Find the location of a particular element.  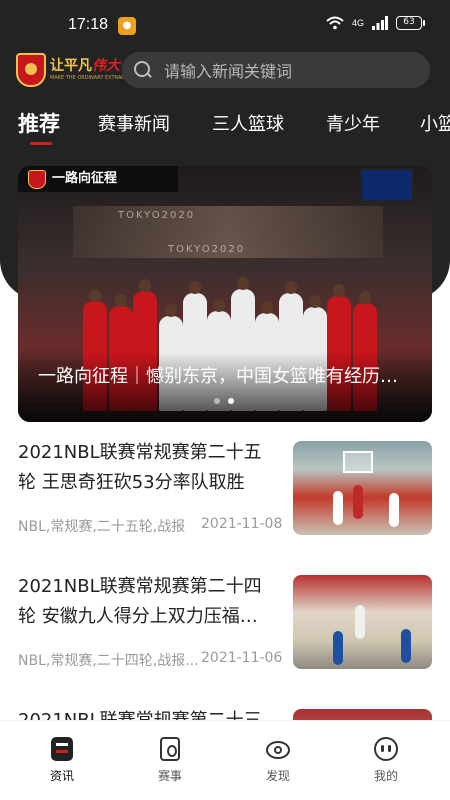

bottom-navigation: 资讯 赛事 发现 我的 is located at coordinates (225, 760).